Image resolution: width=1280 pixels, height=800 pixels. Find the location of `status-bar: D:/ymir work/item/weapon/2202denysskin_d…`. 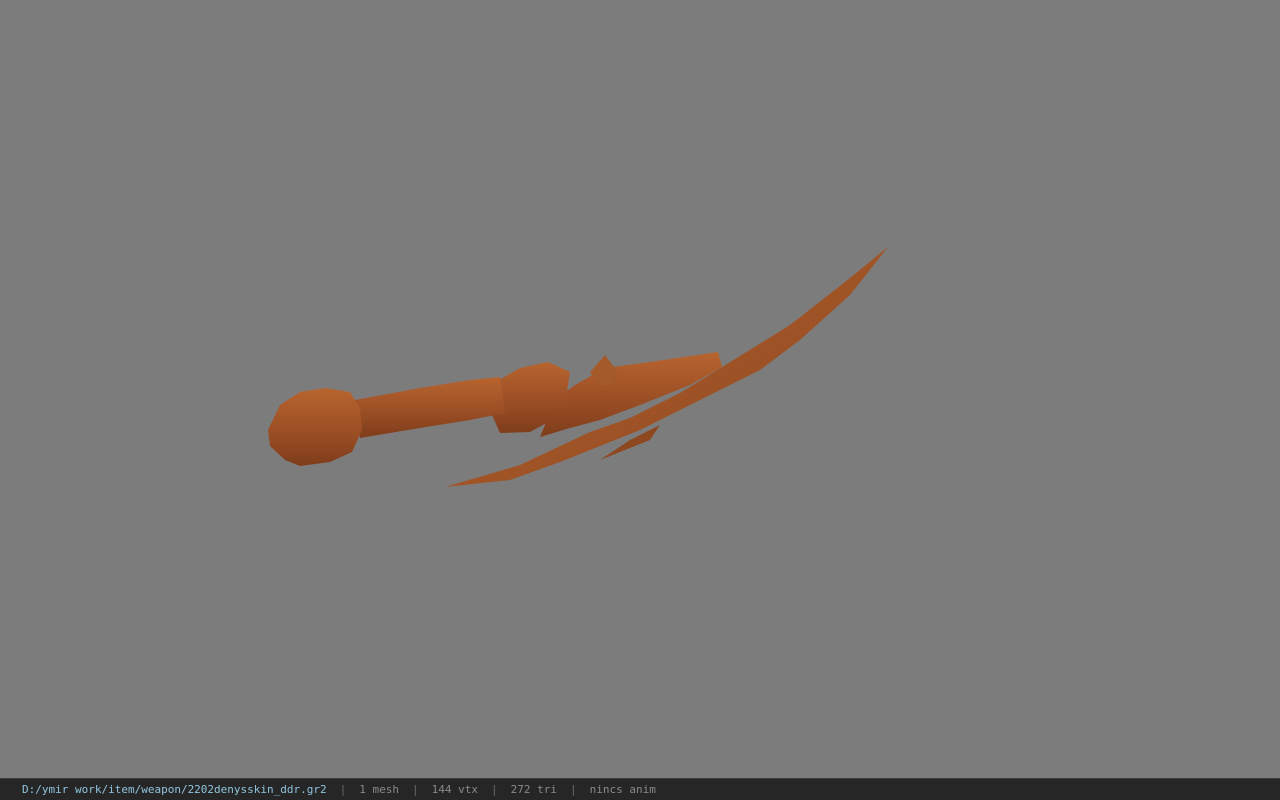

status-bar: D:/ymir work/item/weapon/2202denysskin_d… is located at coordinates (640, 789).